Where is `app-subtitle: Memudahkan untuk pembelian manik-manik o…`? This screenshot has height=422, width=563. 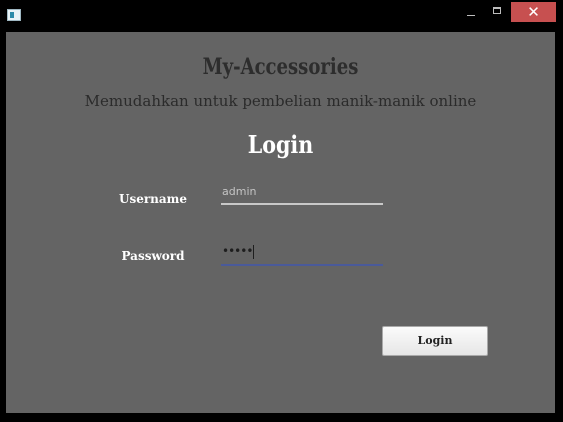
app-subtitle: Memudahkan untuk pembelian manik-manik o… is located at coordinates (280, 101).